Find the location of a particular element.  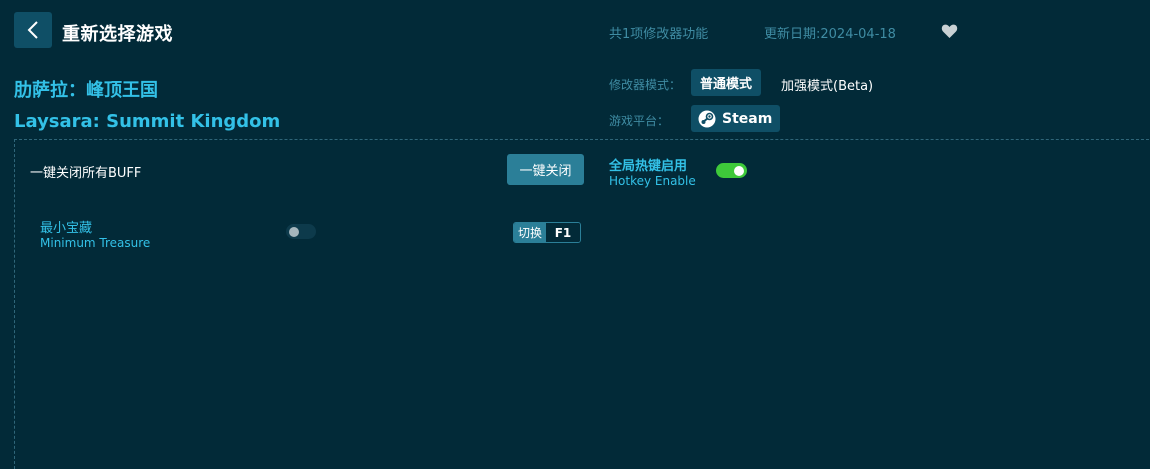

platform-steam-button: Steam is located at coordinates (736, 118).